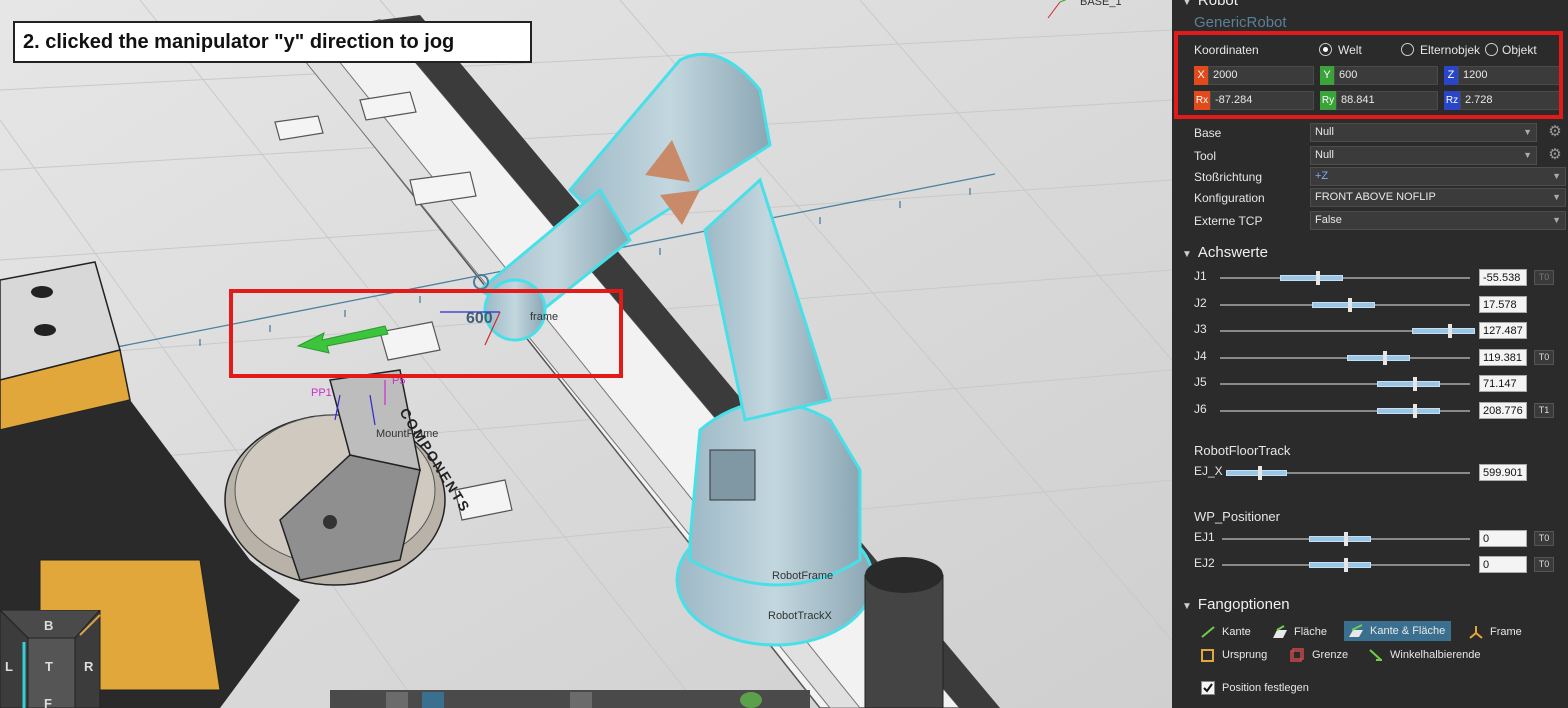 This screenshot has width=1568, height=708. I want to click on joint-slider-thumb-j3, so click(1450, 331).